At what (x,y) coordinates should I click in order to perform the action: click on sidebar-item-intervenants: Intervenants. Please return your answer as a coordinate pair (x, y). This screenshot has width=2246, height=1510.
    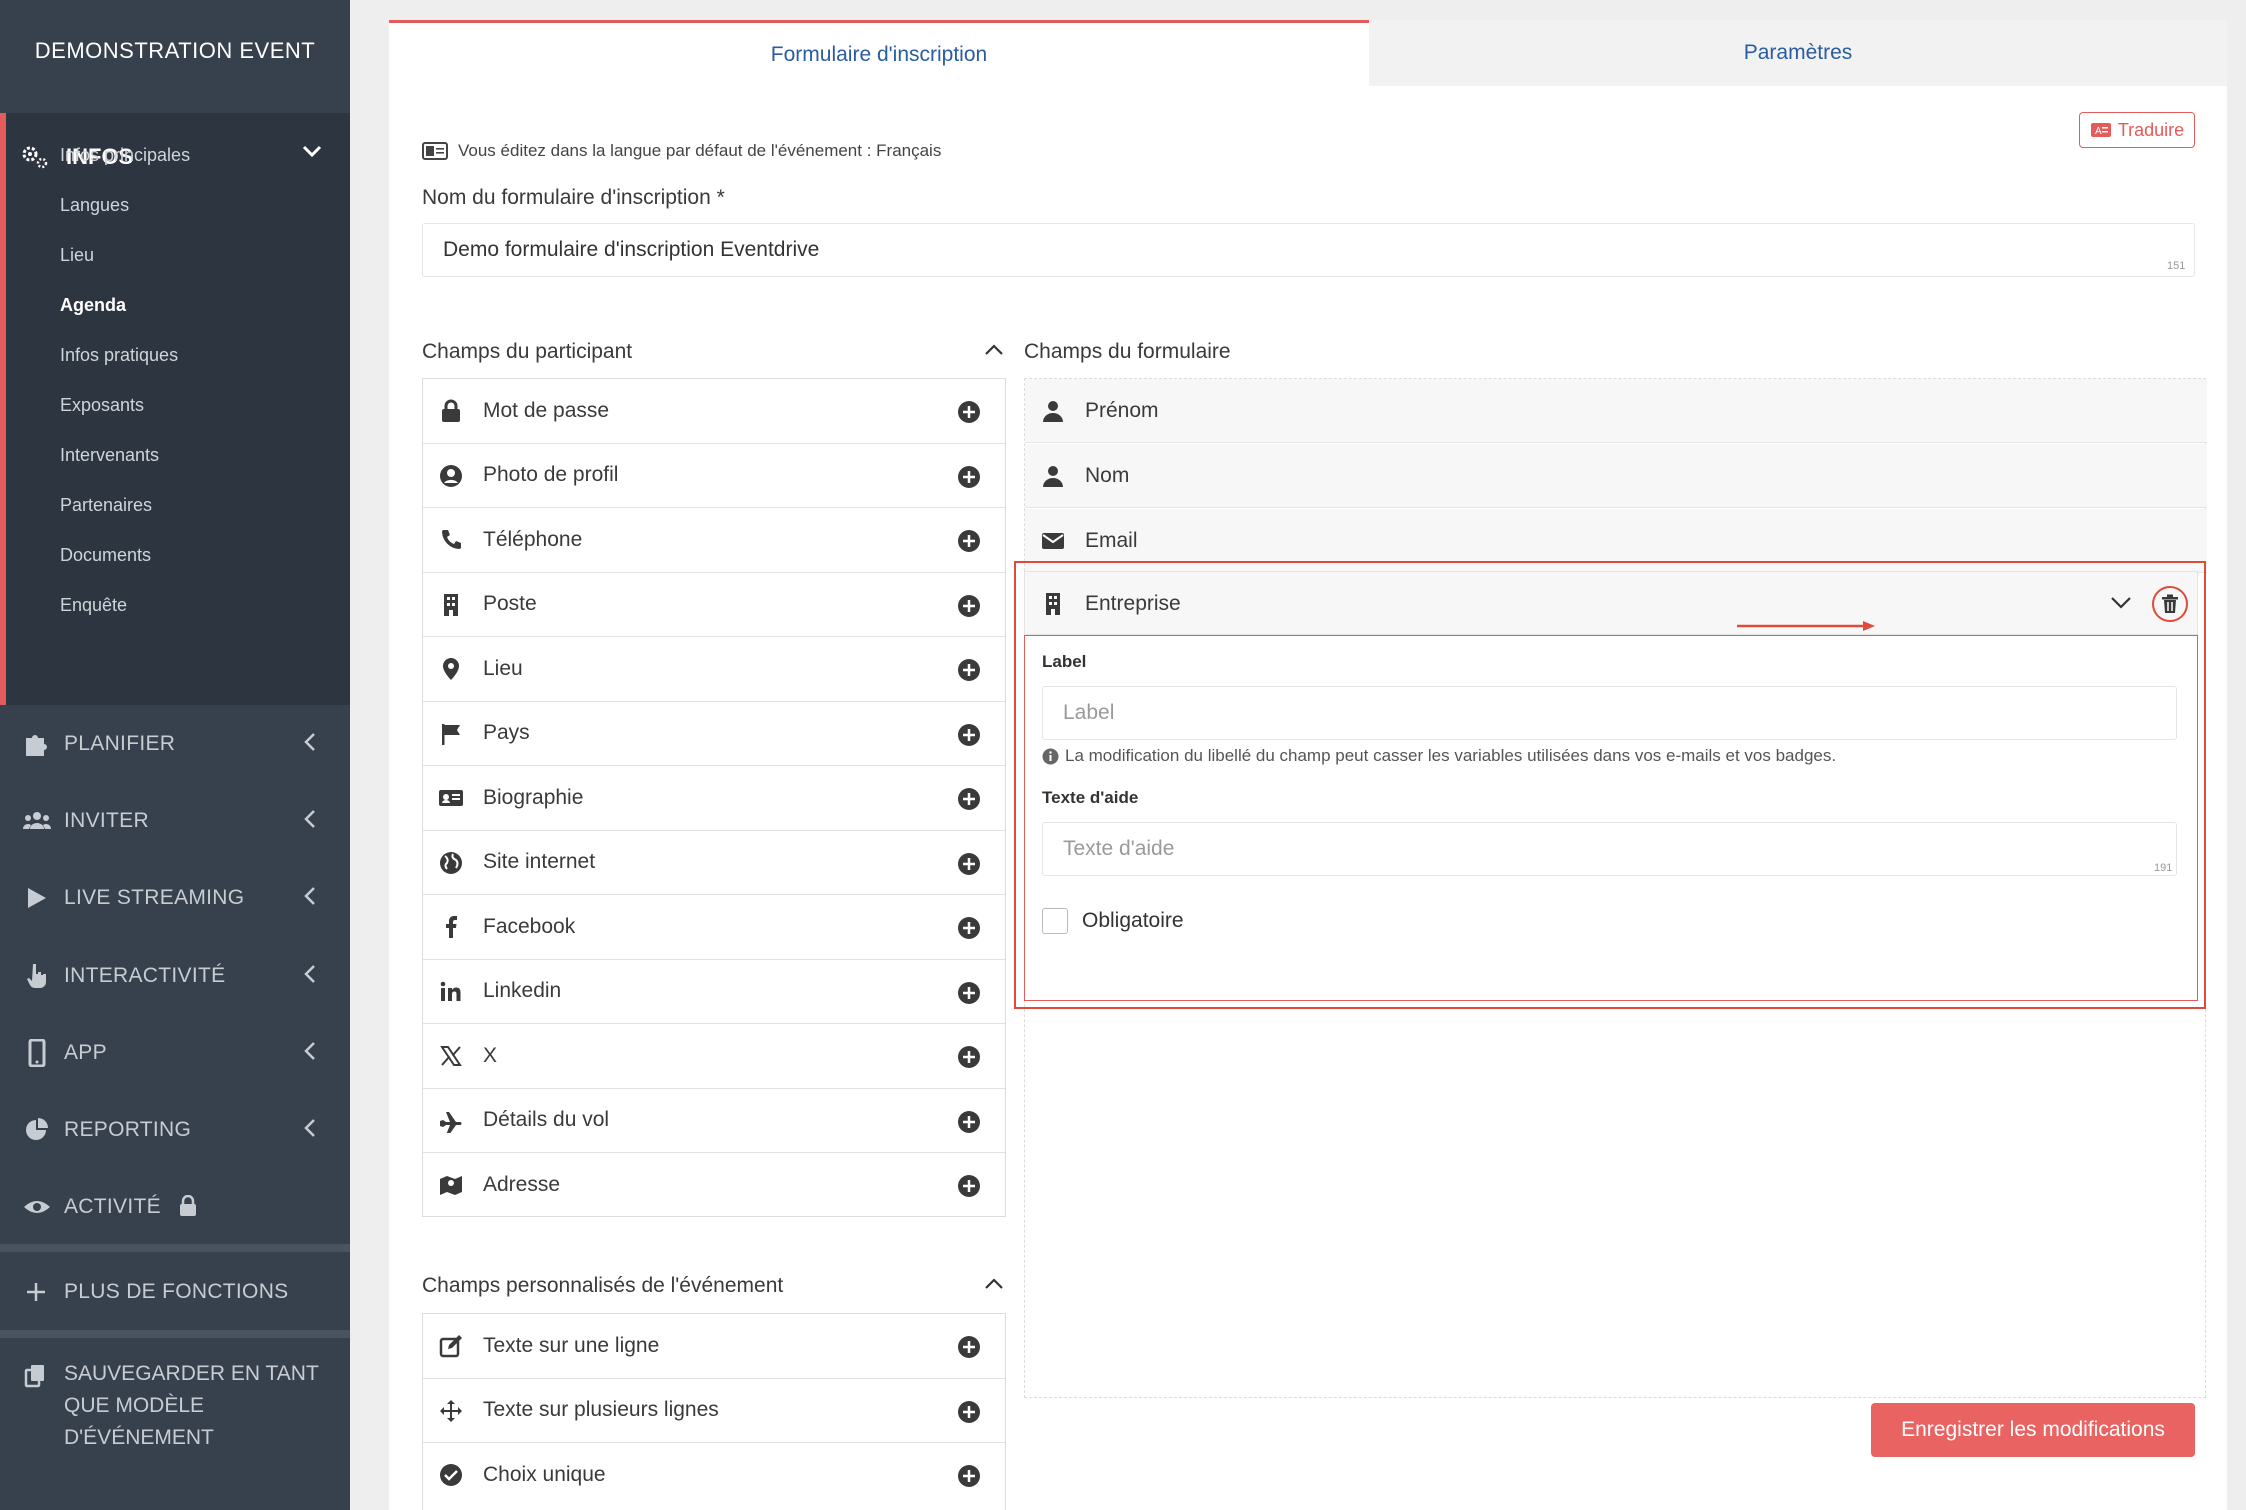
    Looking at the image, I should click on (109, 455).